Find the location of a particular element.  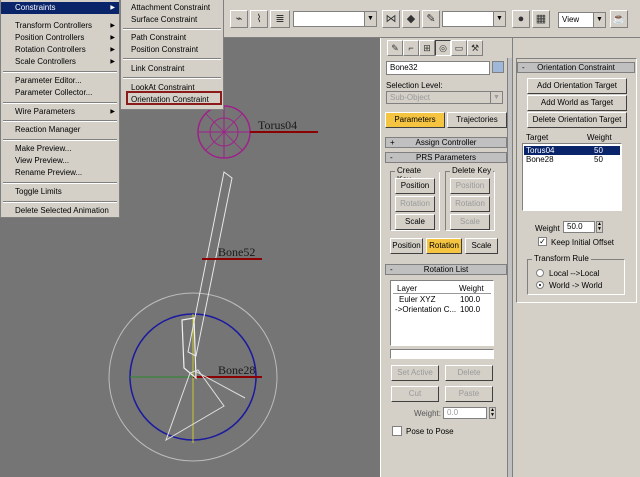

link-icon: ⌁ is located at coordinates (239, 19).